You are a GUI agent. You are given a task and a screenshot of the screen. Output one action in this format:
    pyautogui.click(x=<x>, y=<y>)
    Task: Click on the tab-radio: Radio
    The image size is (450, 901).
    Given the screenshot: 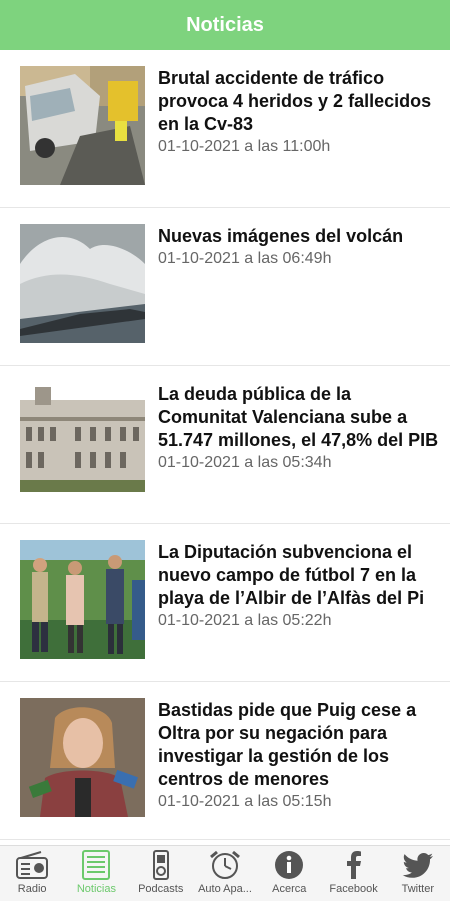 What is the action you would take?
    pyautogui.click(x=32, y=873)
    